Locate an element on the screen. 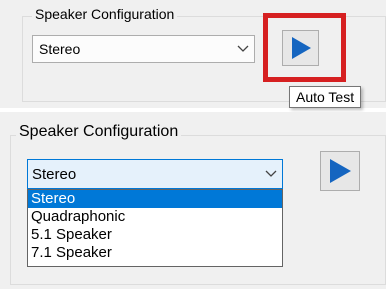  dropdown-option: Stereo is located at coordinates (155, 199).